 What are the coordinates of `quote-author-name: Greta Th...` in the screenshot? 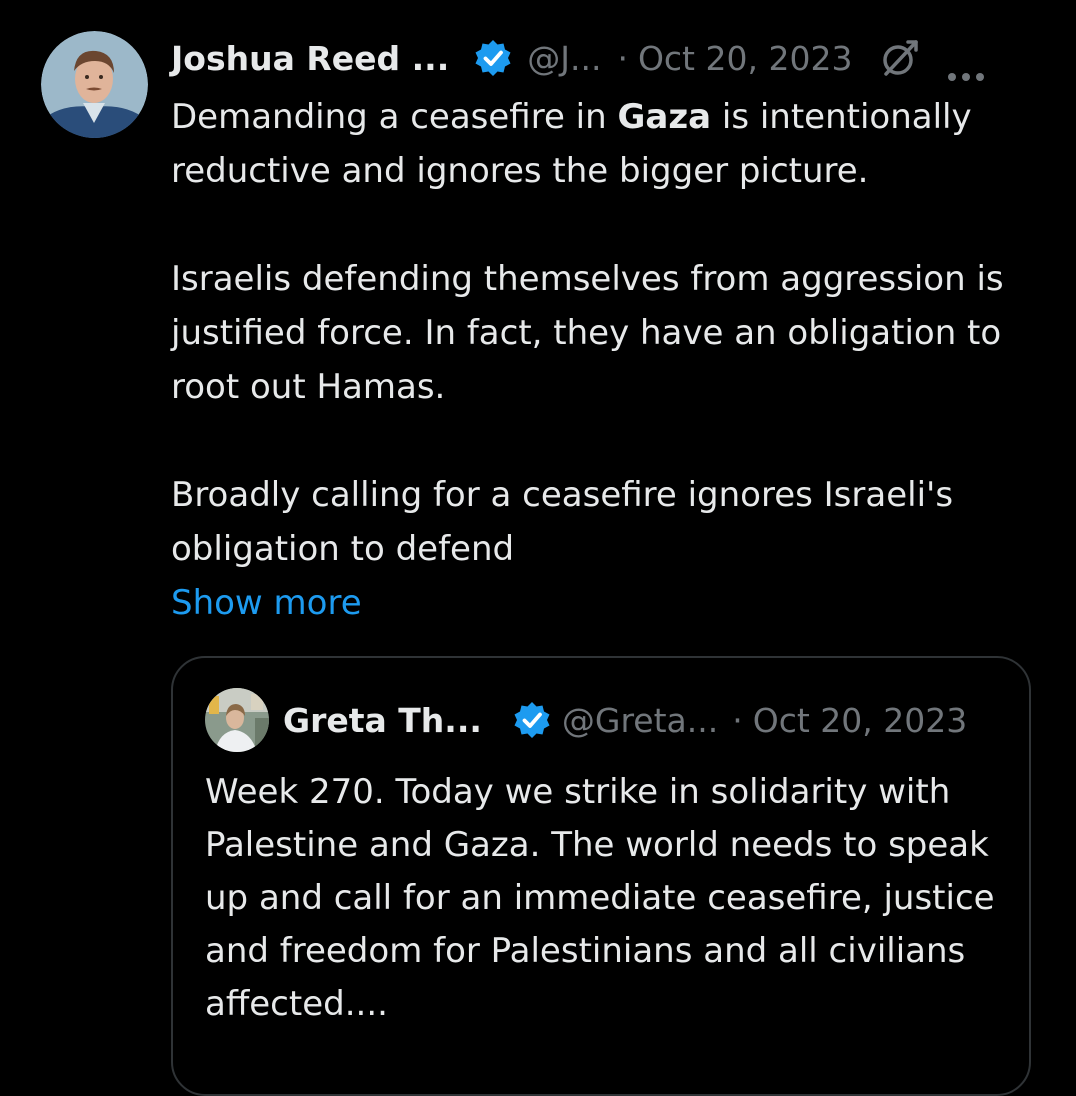 It's located at (382, 720).